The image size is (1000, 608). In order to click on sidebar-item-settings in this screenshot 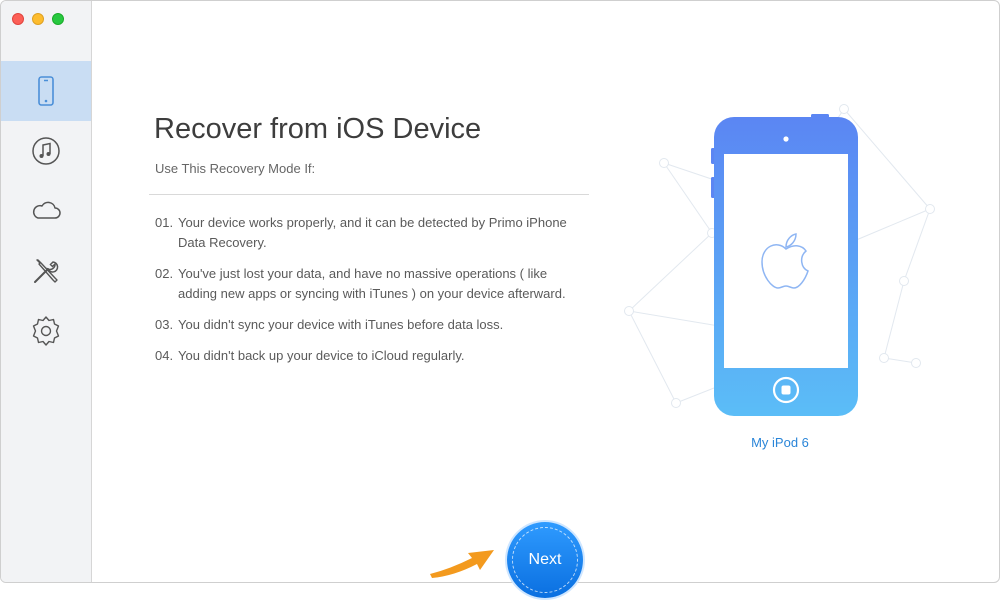, I will do `click(46, 331)`.